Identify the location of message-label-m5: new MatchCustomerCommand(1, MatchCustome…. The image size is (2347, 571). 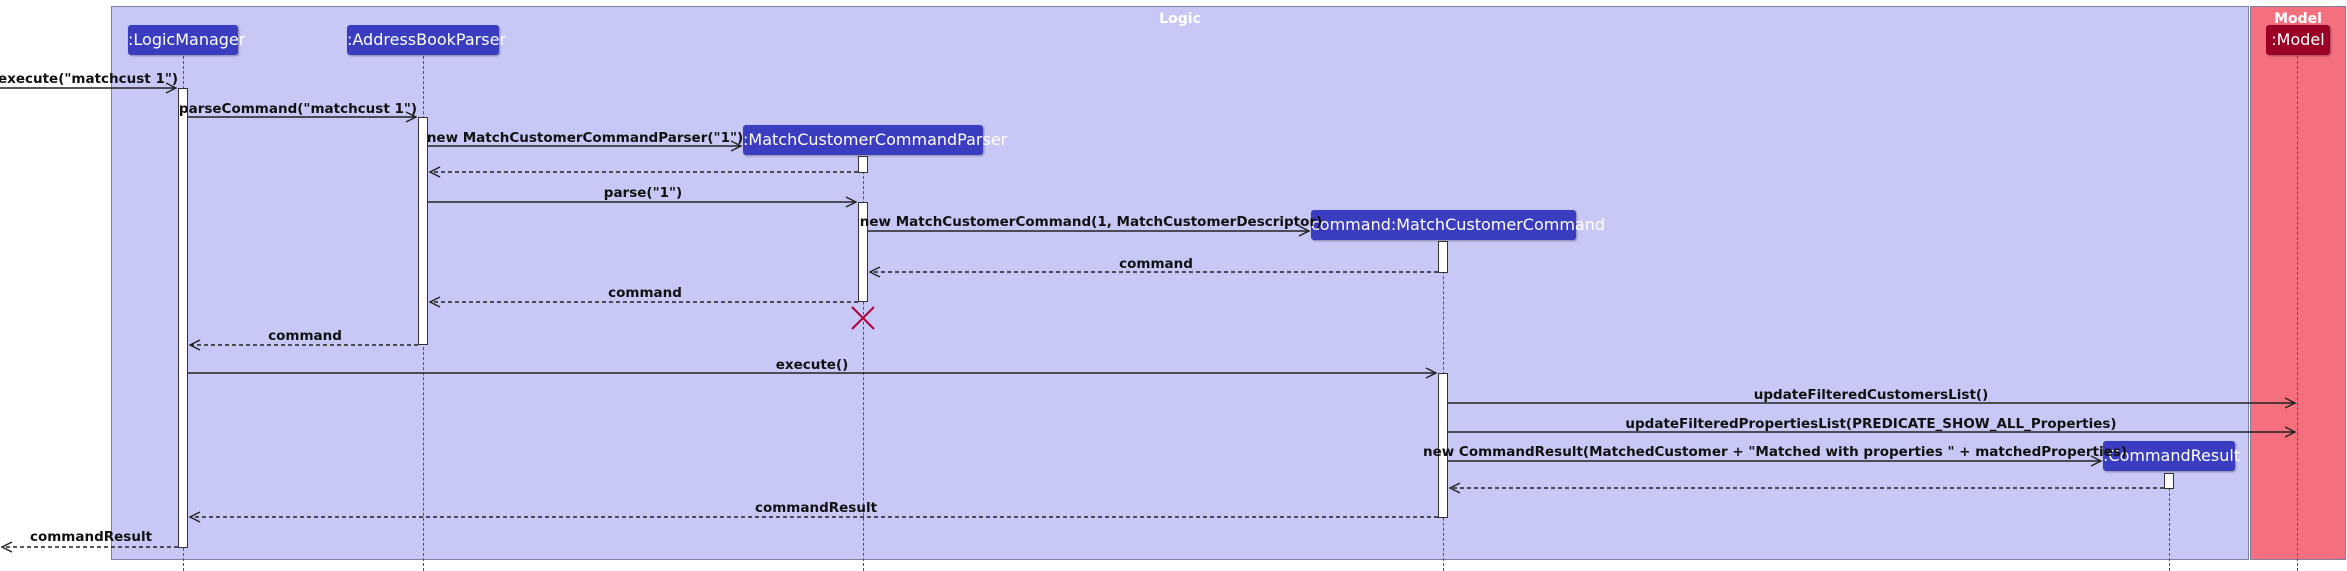
(1091, 222).